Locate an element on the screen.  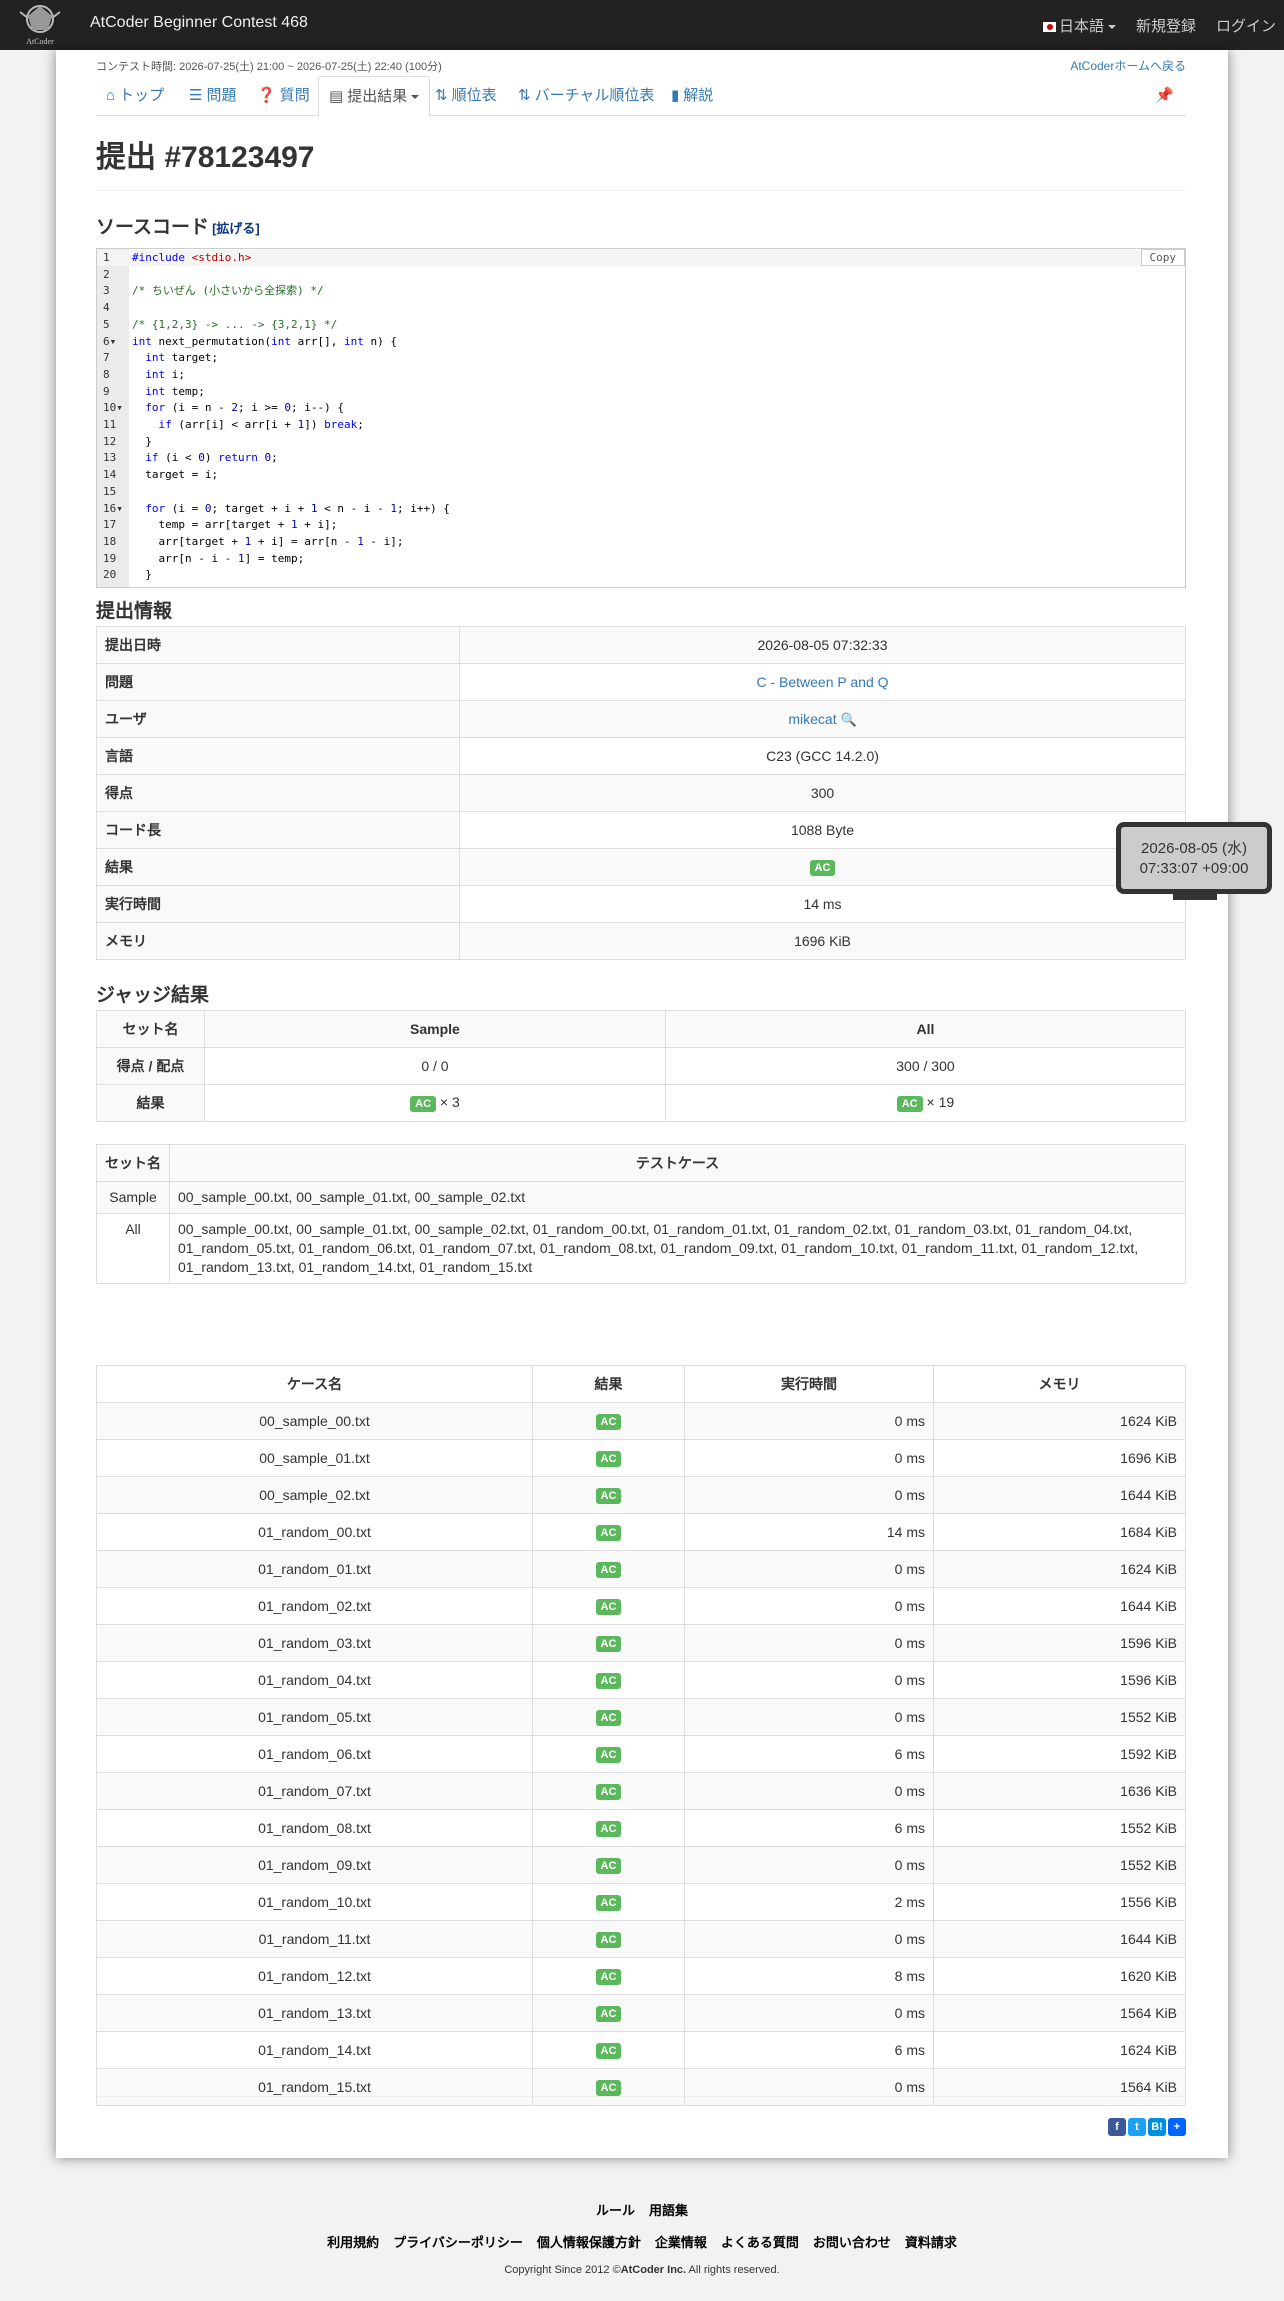
code-line: 10▾ for (i = n - 2; i >= 0; i--) { is located at coordinates (641, 408).